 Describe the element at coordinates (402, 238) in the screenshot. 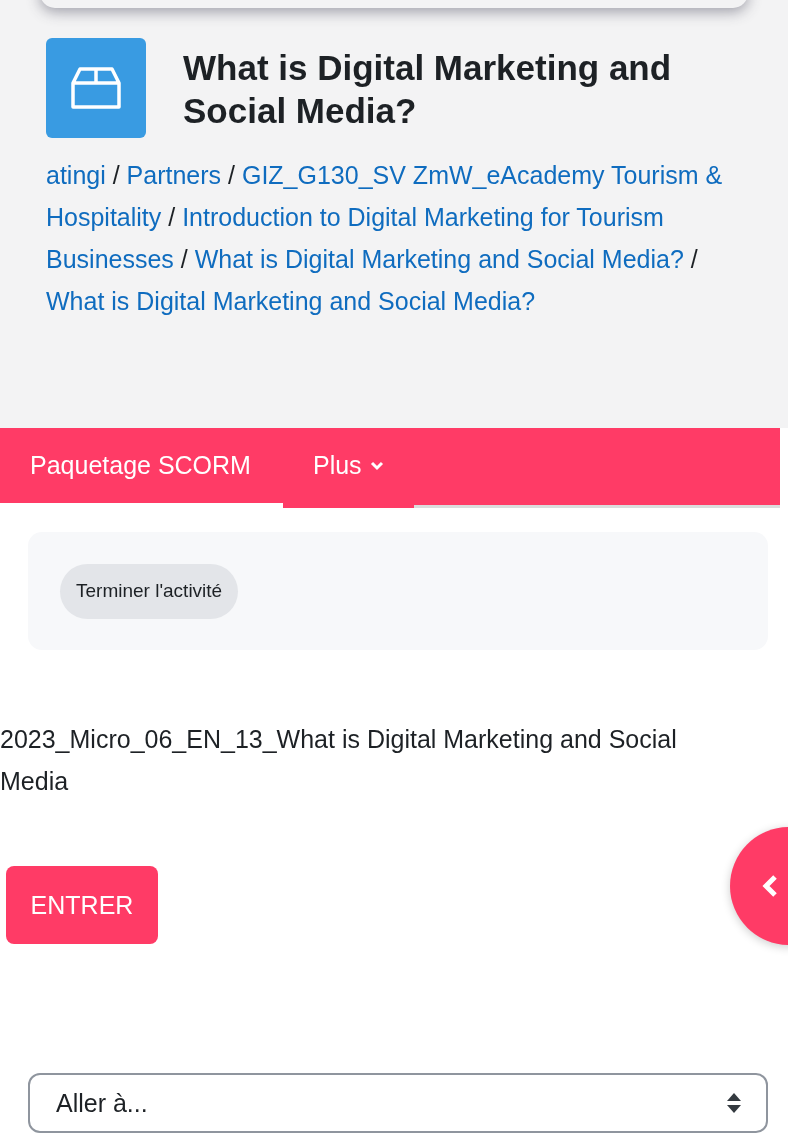

I see `breadcrumb-trail: atingi / Partners / GIZ_G130_SV ZmW_eAcademy Tourism & Hospitality / Introduction to Digital Marketing for Tourism Businesses / What is Digital Marketing and Social Media? / What is Digital Marketing and Social Media?` at that location.